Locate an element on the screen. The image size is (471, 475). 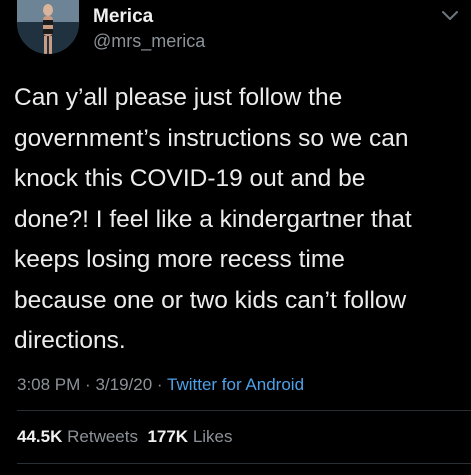
engagement-stats: 44.5K Retweets 177K Likes is located at coordinates (125, 437).